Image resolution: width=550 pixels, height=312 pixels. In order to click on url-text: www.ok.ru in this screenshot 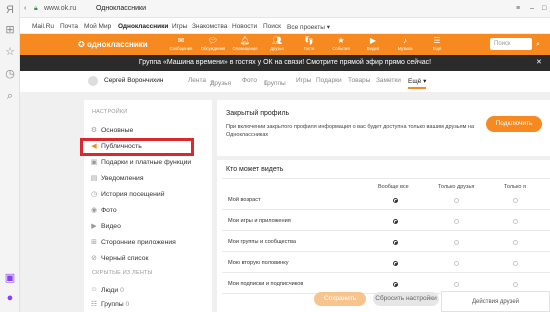, I will do `click(60, 8)`.